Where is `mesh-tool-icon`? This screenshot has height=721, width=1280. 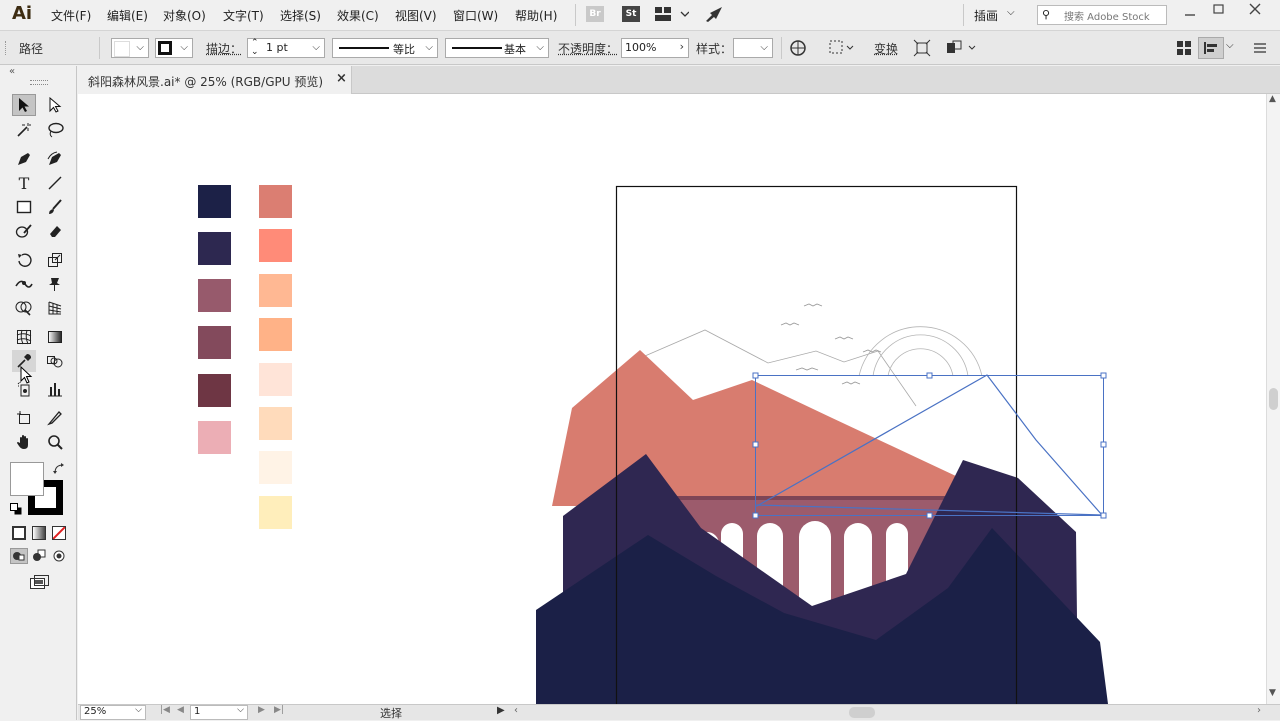 mesh-tool-icon is located at coordinates (24, 337).